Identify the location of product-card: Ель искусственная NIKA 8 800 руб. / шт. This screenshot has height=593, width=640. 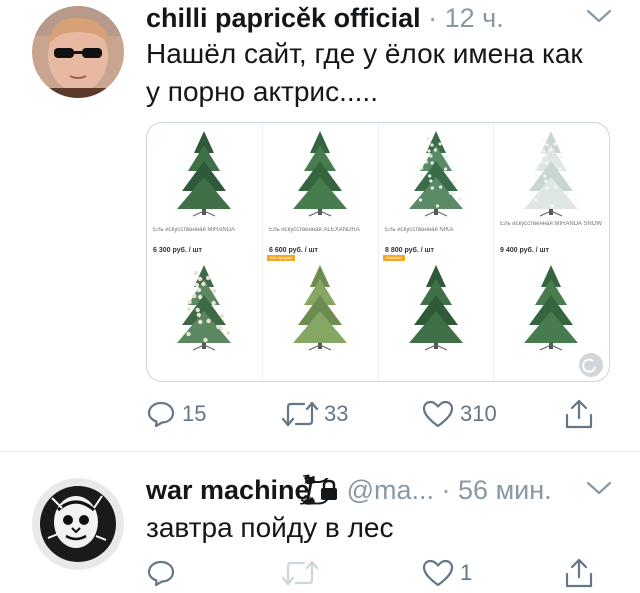
(436, 188).